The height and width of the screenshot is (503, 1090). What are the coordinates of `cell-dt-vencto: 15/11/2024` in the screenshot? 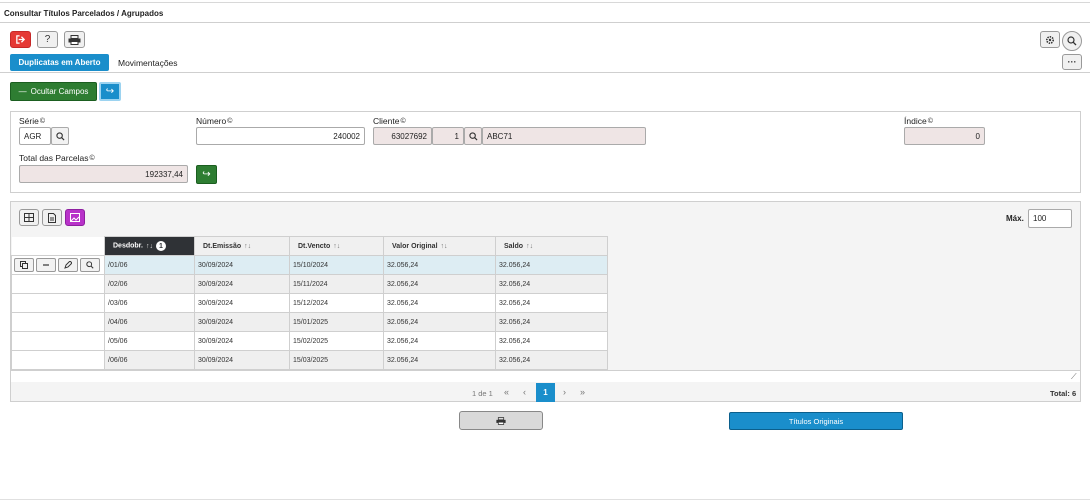 It's located at (336, 284).